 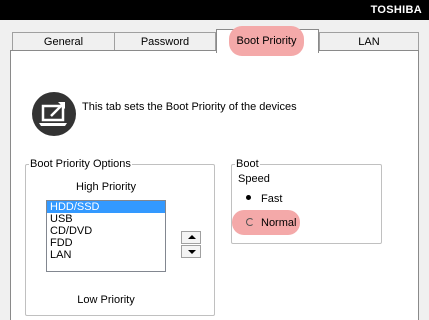 I want to click on tab-general: General, so click(x=63, y=42).